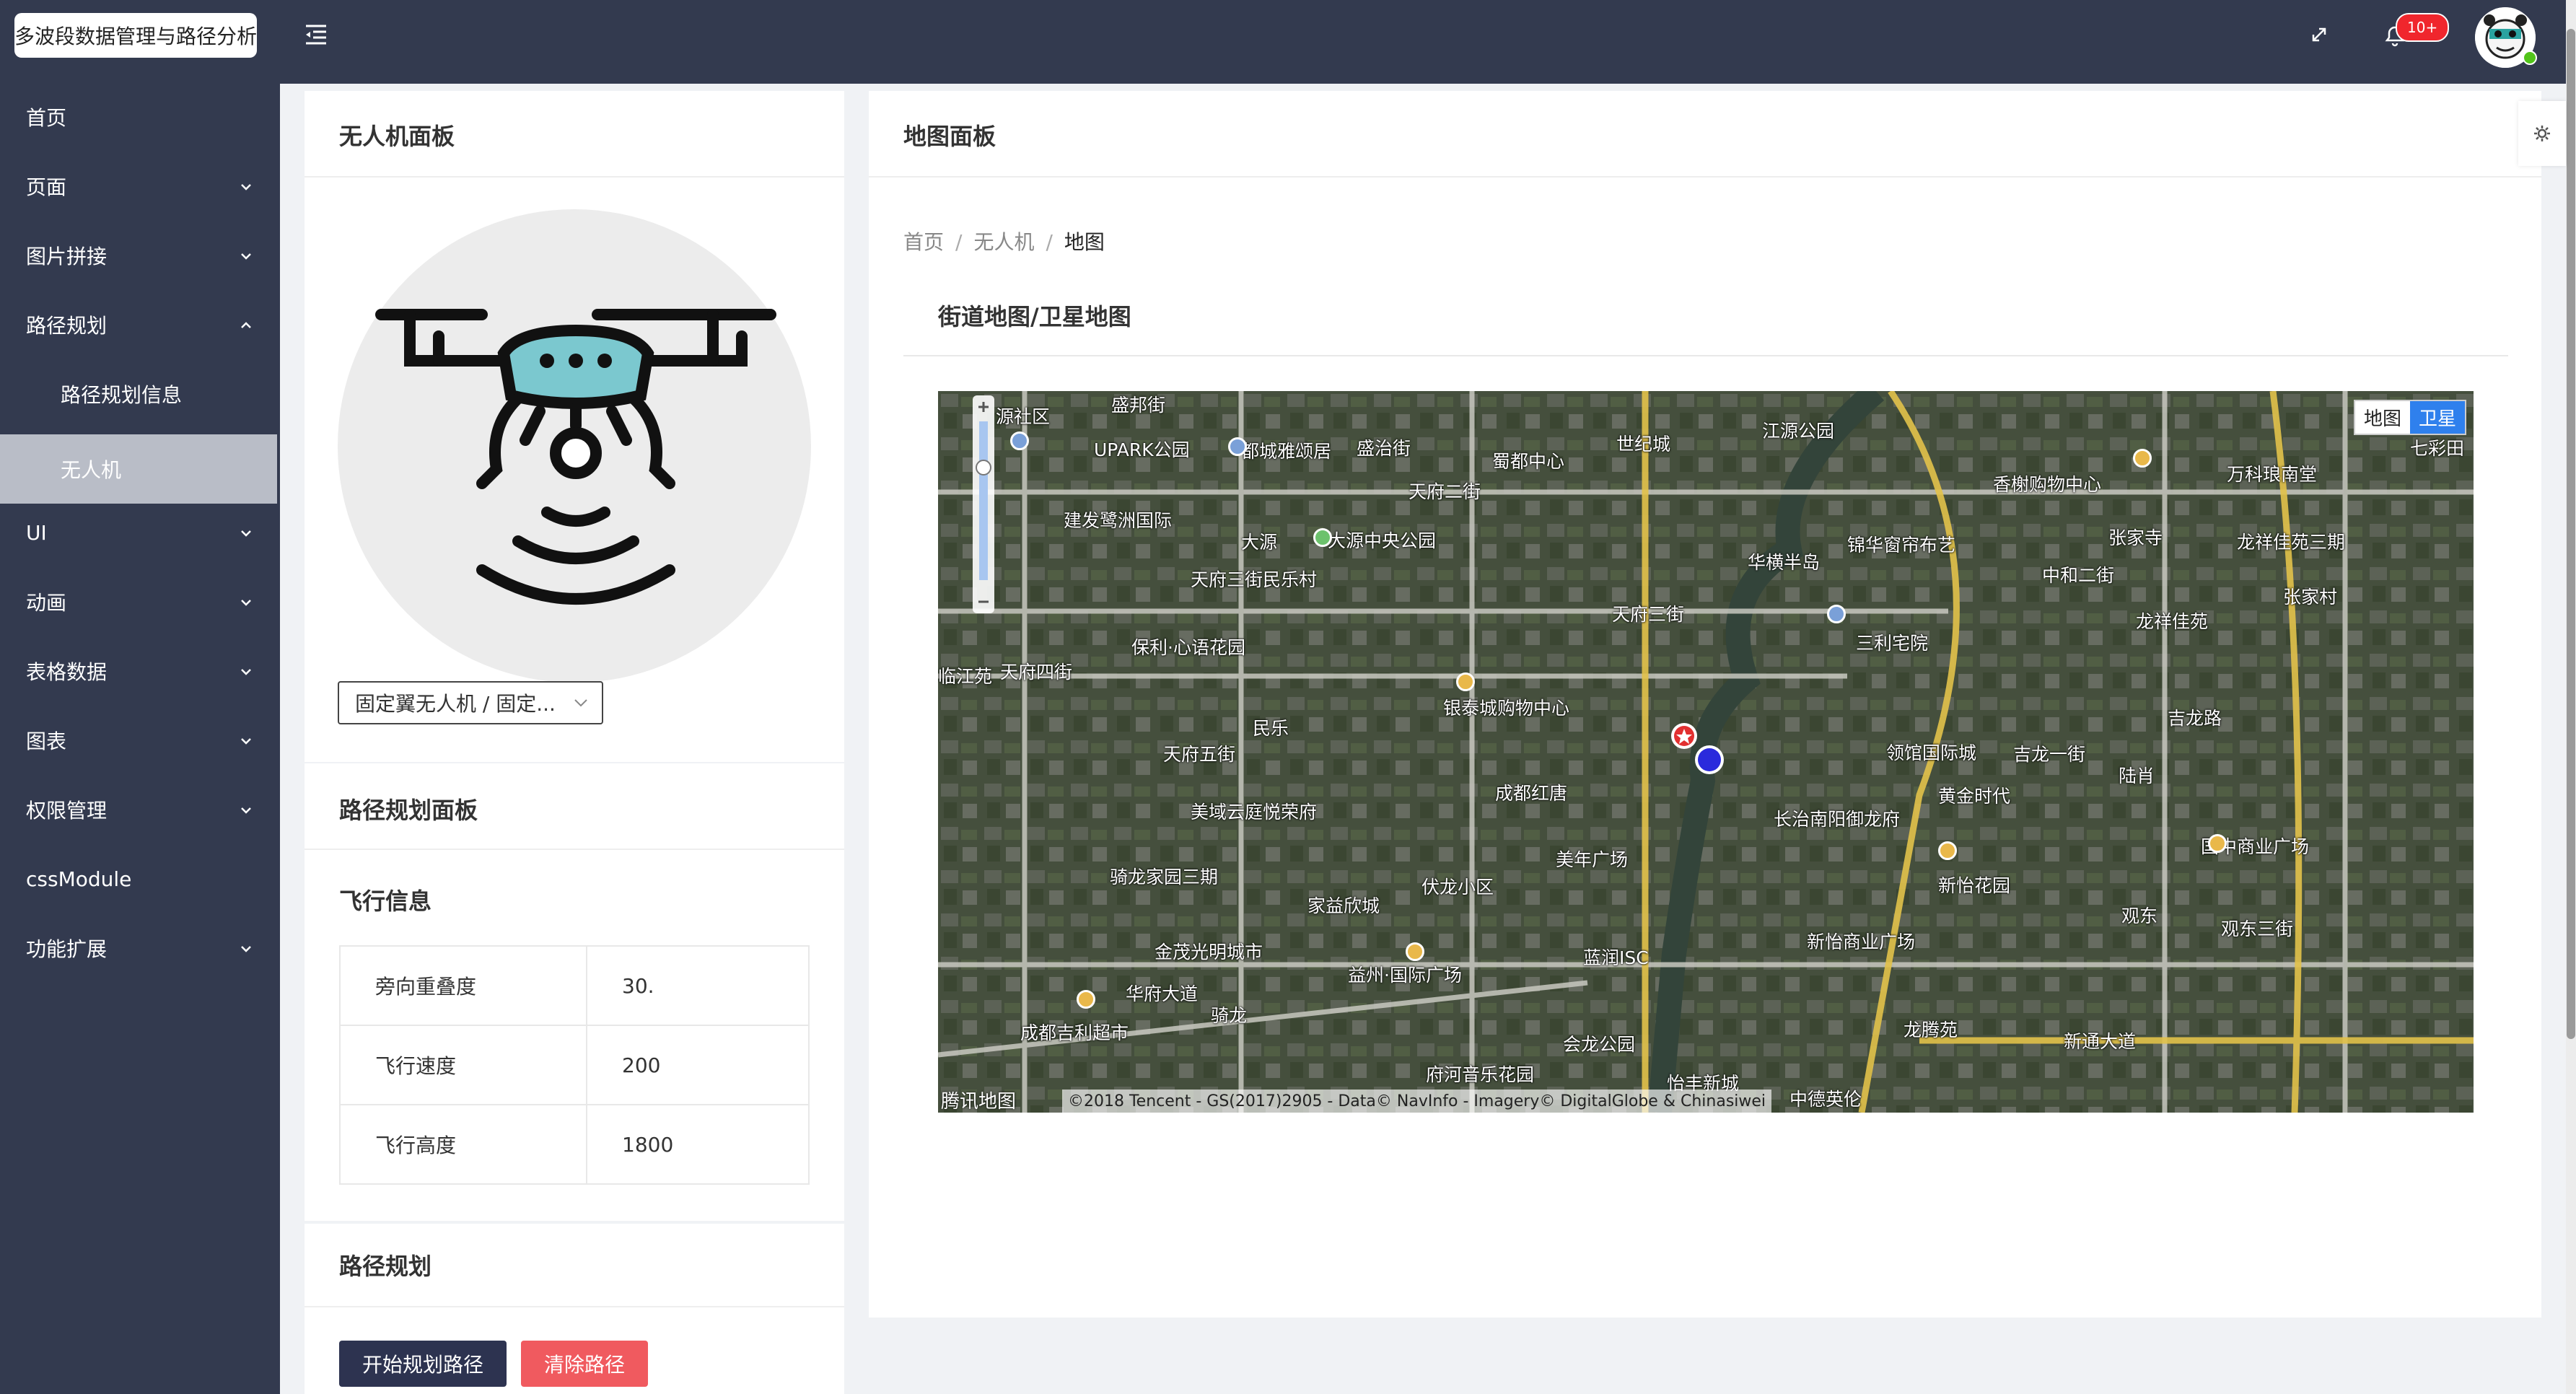  I want to click on drone-icon, so click(575, 457).